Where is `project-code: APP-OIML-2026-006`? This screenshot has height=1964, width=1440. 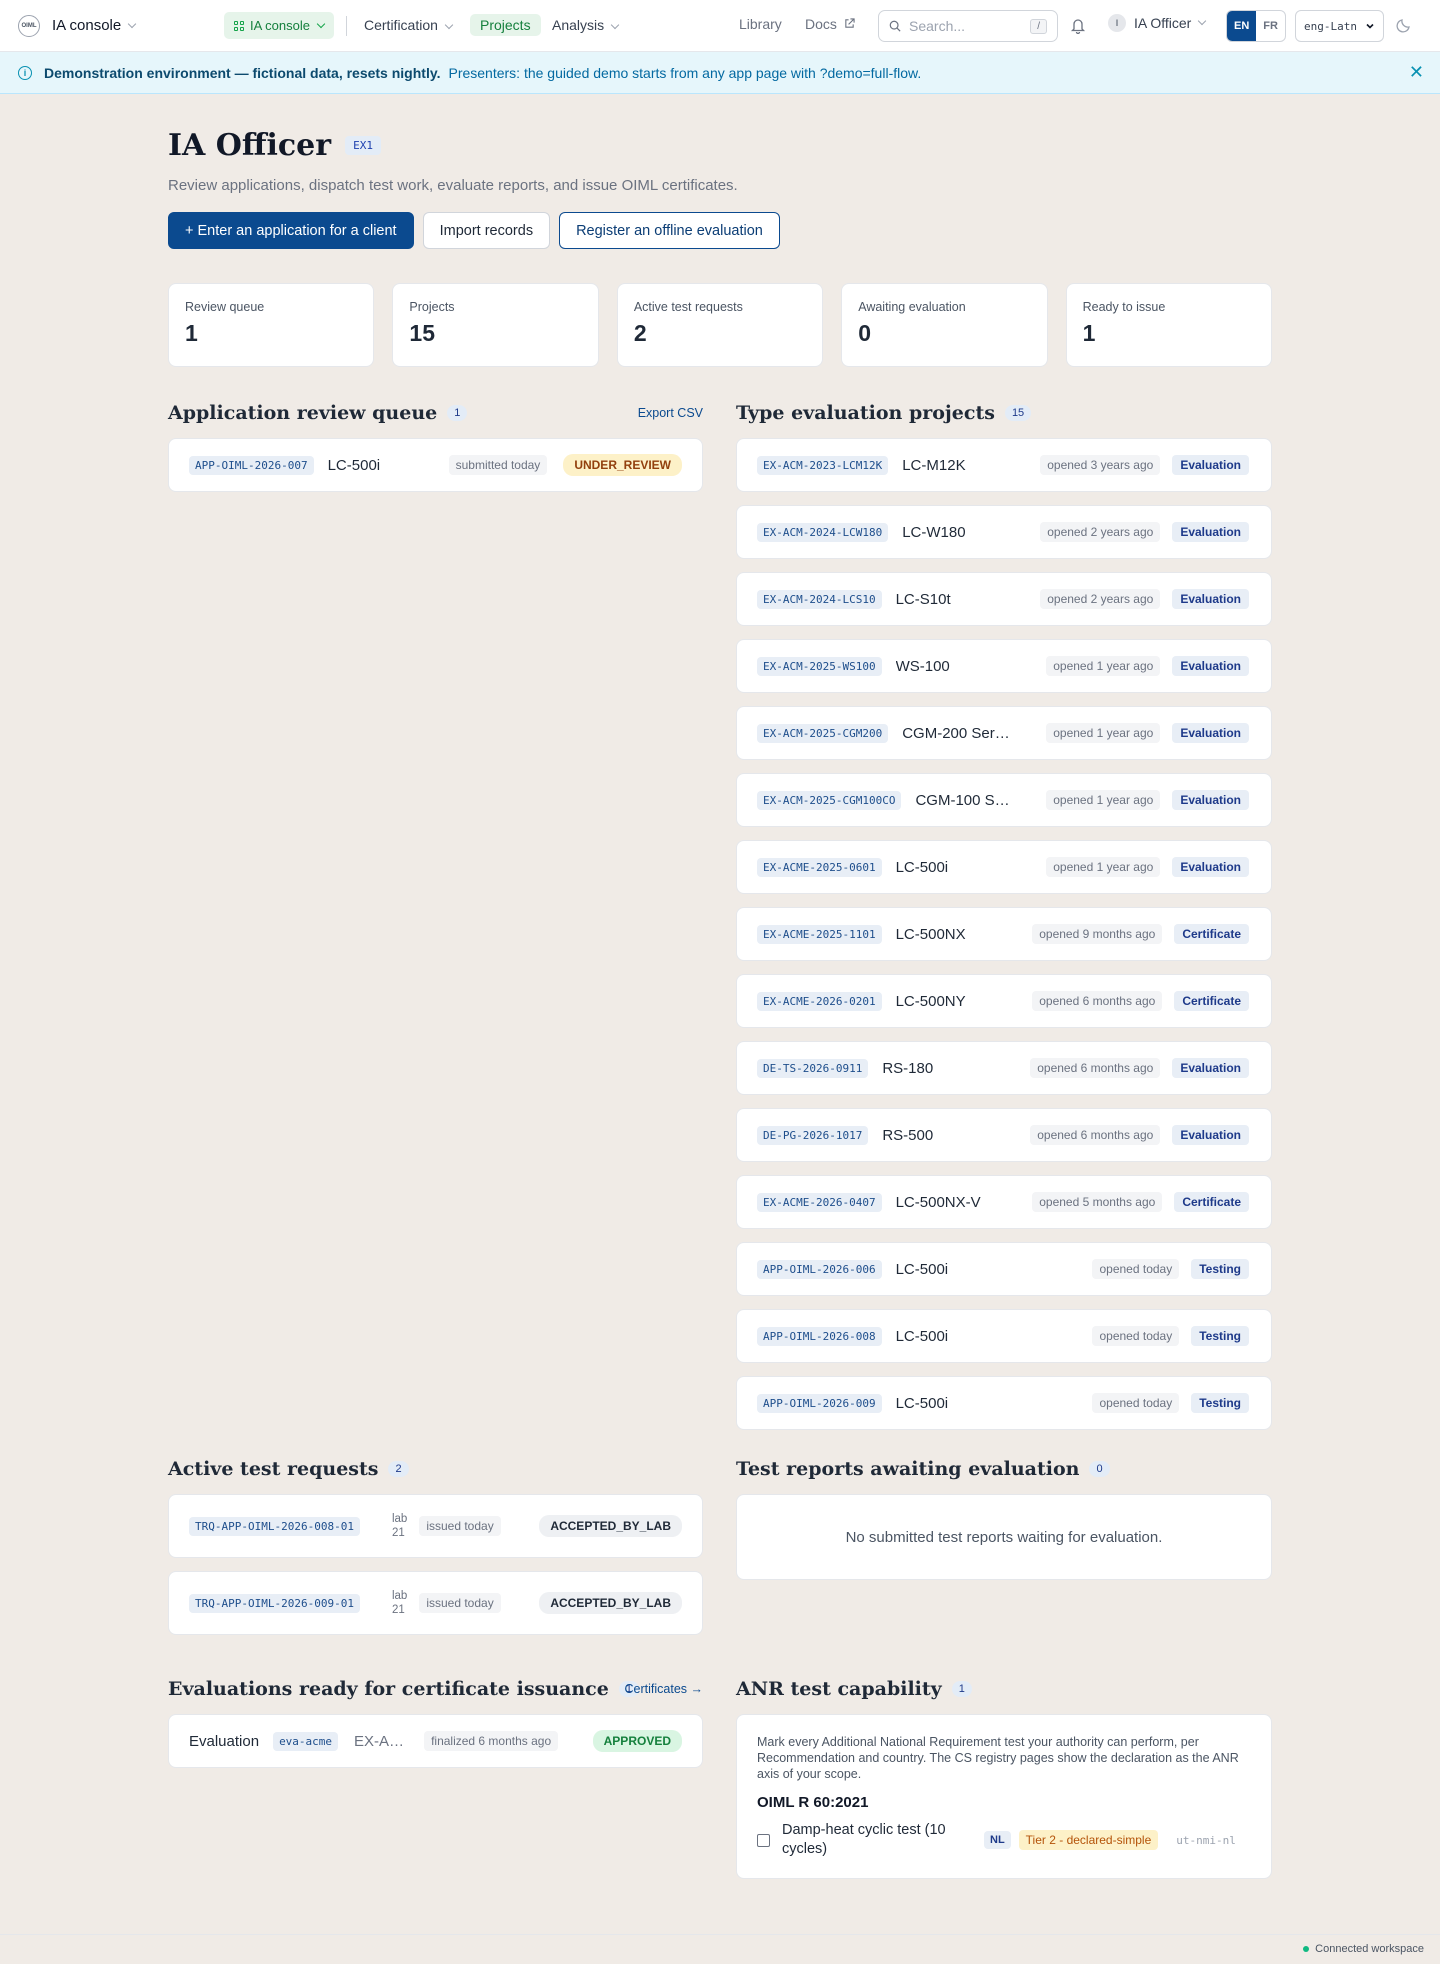
project-code: APP-OIML-2026-006 is located at coordinates (819, 1269).